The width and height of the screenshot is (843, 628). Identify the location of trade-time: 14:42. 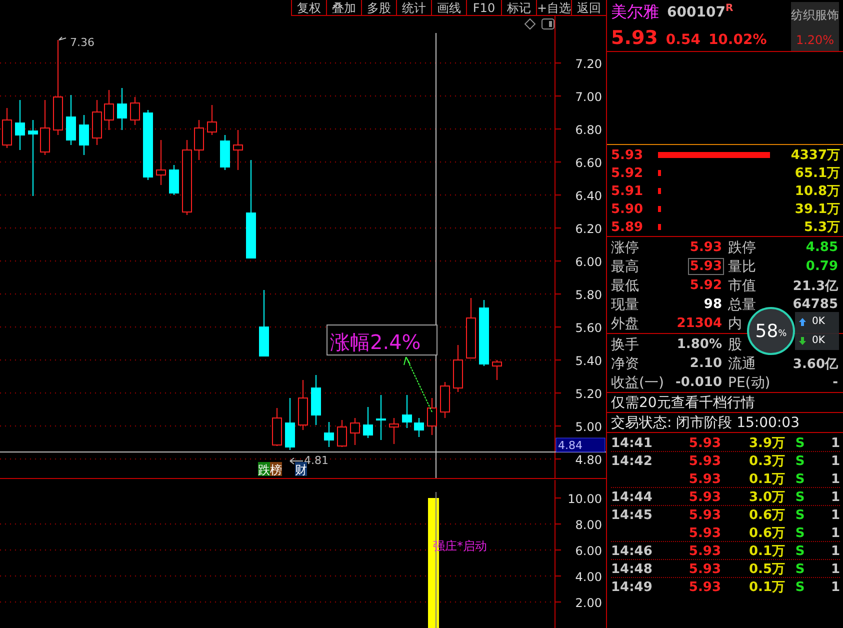
(632, 461).